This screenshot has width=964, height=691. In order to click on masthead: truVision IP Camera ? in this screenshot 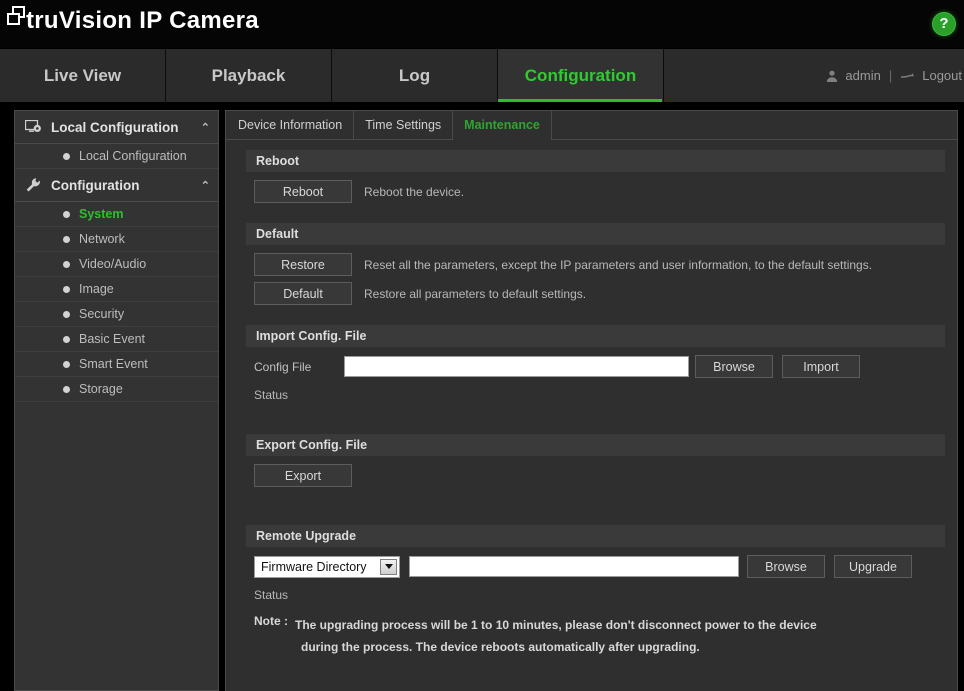, I will do `click(482, 24)`.